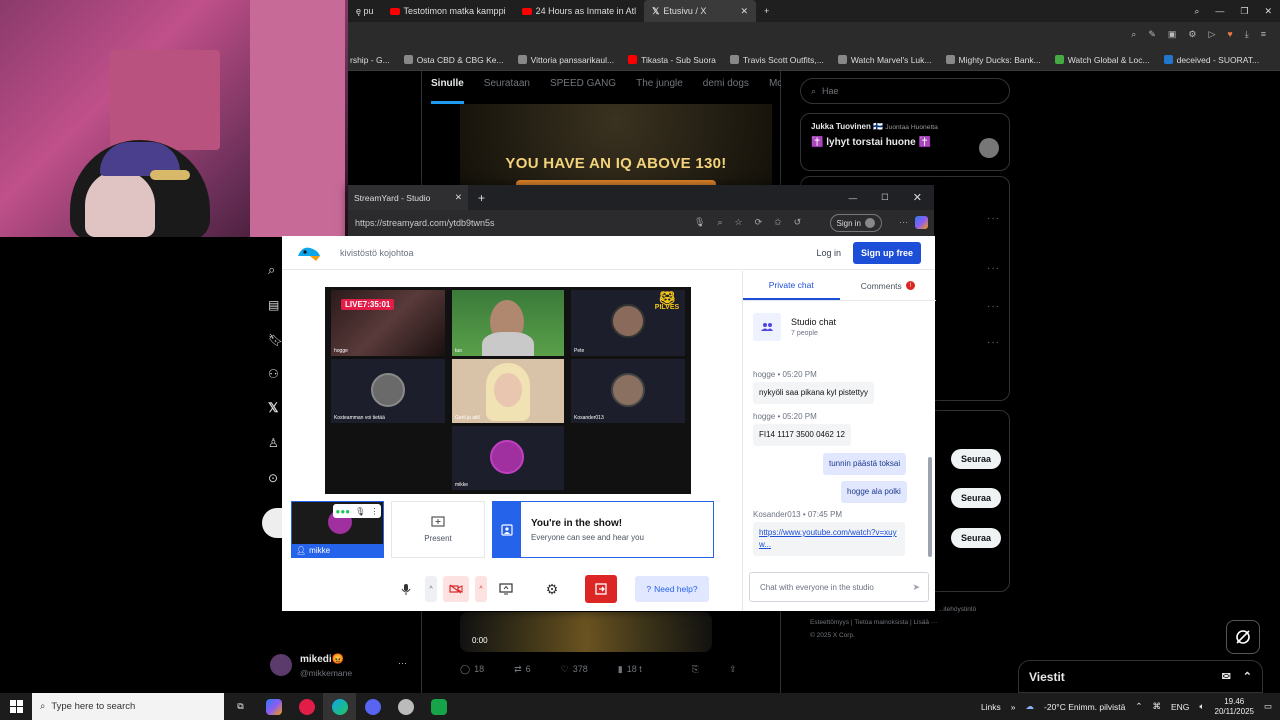 This screenshot has height=720, width=1280. Describe the element at coordinates (273, 374) in the screenshot. I see `communities-icon: ⚇` at that location.